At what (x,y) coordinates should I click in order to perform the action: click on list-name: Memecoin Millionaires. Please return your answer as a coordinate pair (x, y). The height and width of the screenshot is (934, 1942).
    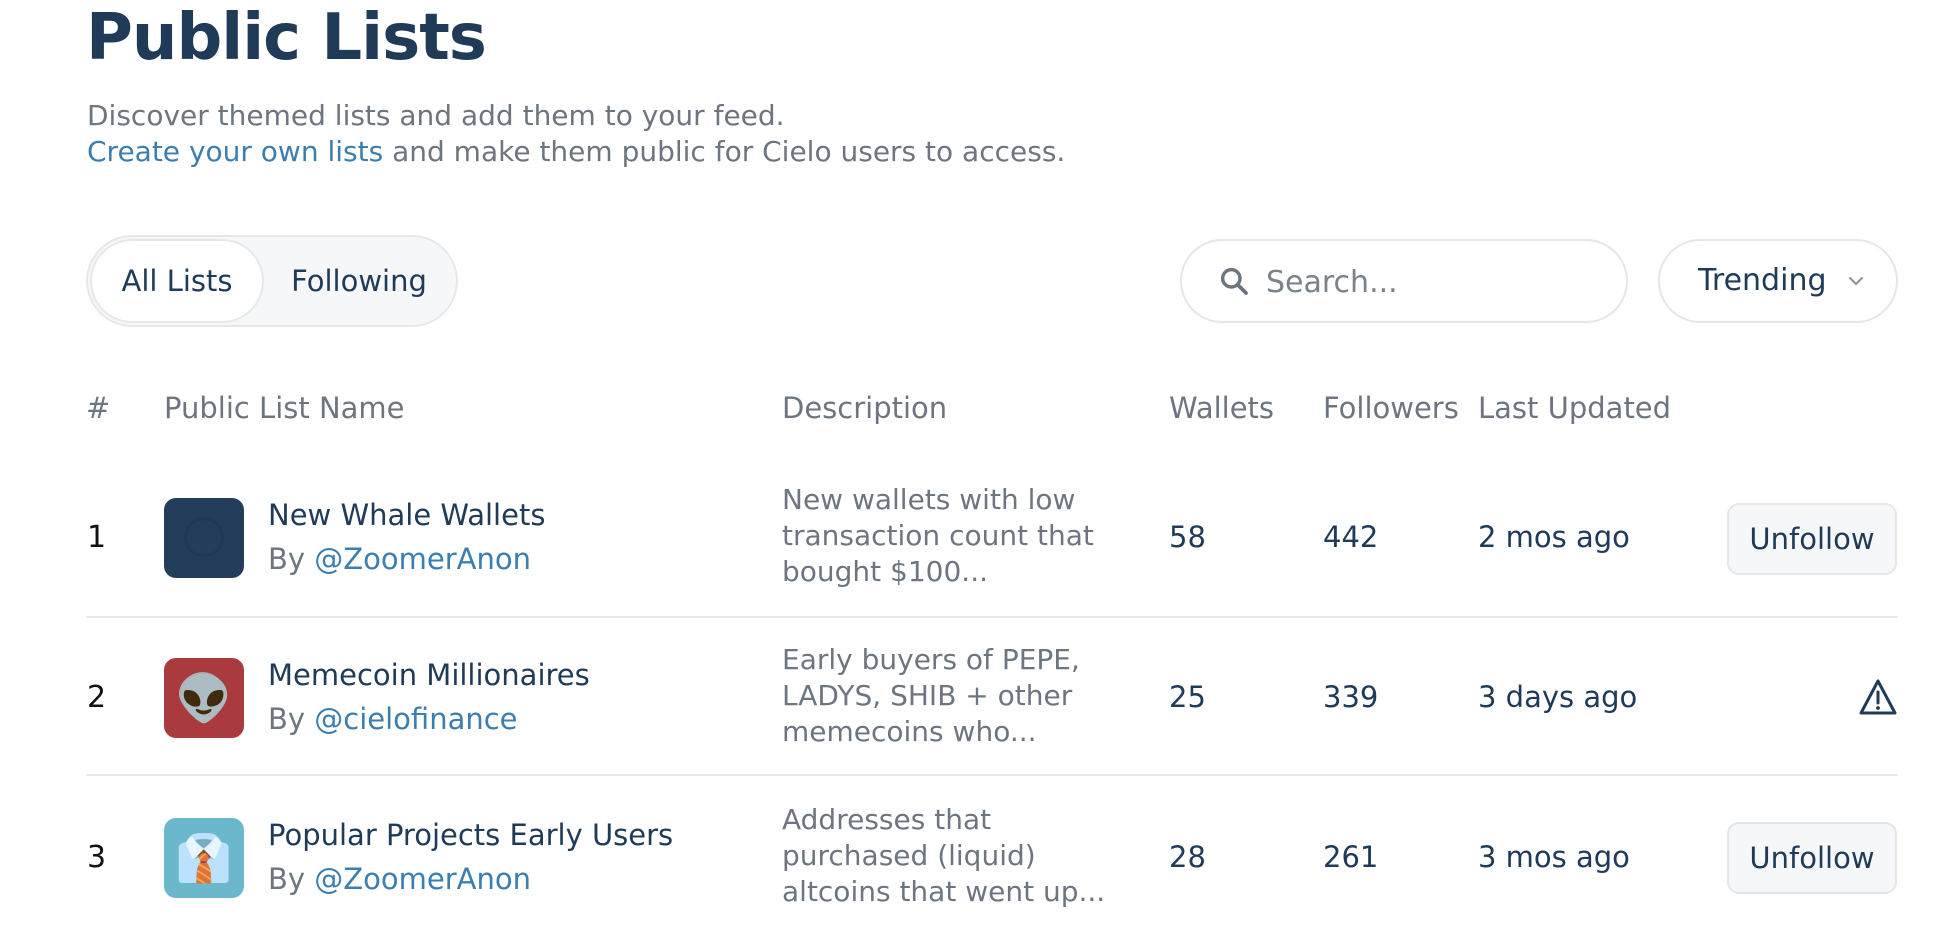
    Looking at the image, I should click on (429, 675).